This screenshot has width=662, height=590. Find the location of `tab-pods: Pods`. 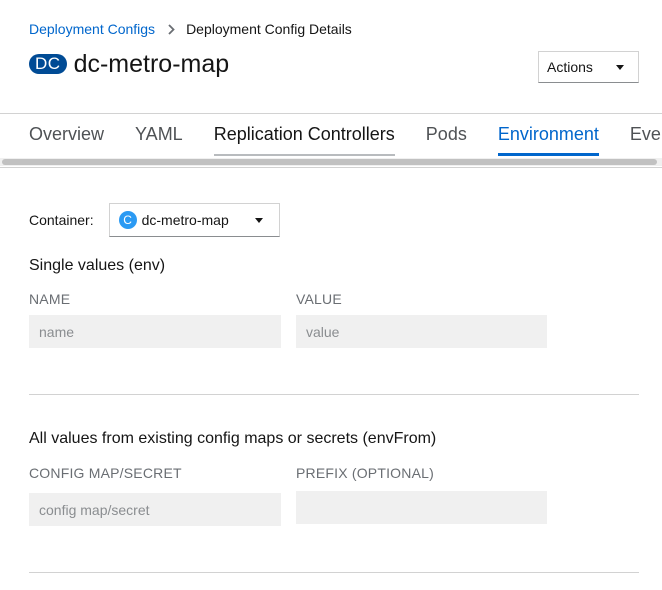

tab-pods: Pods is located at coordinates (446, 135).